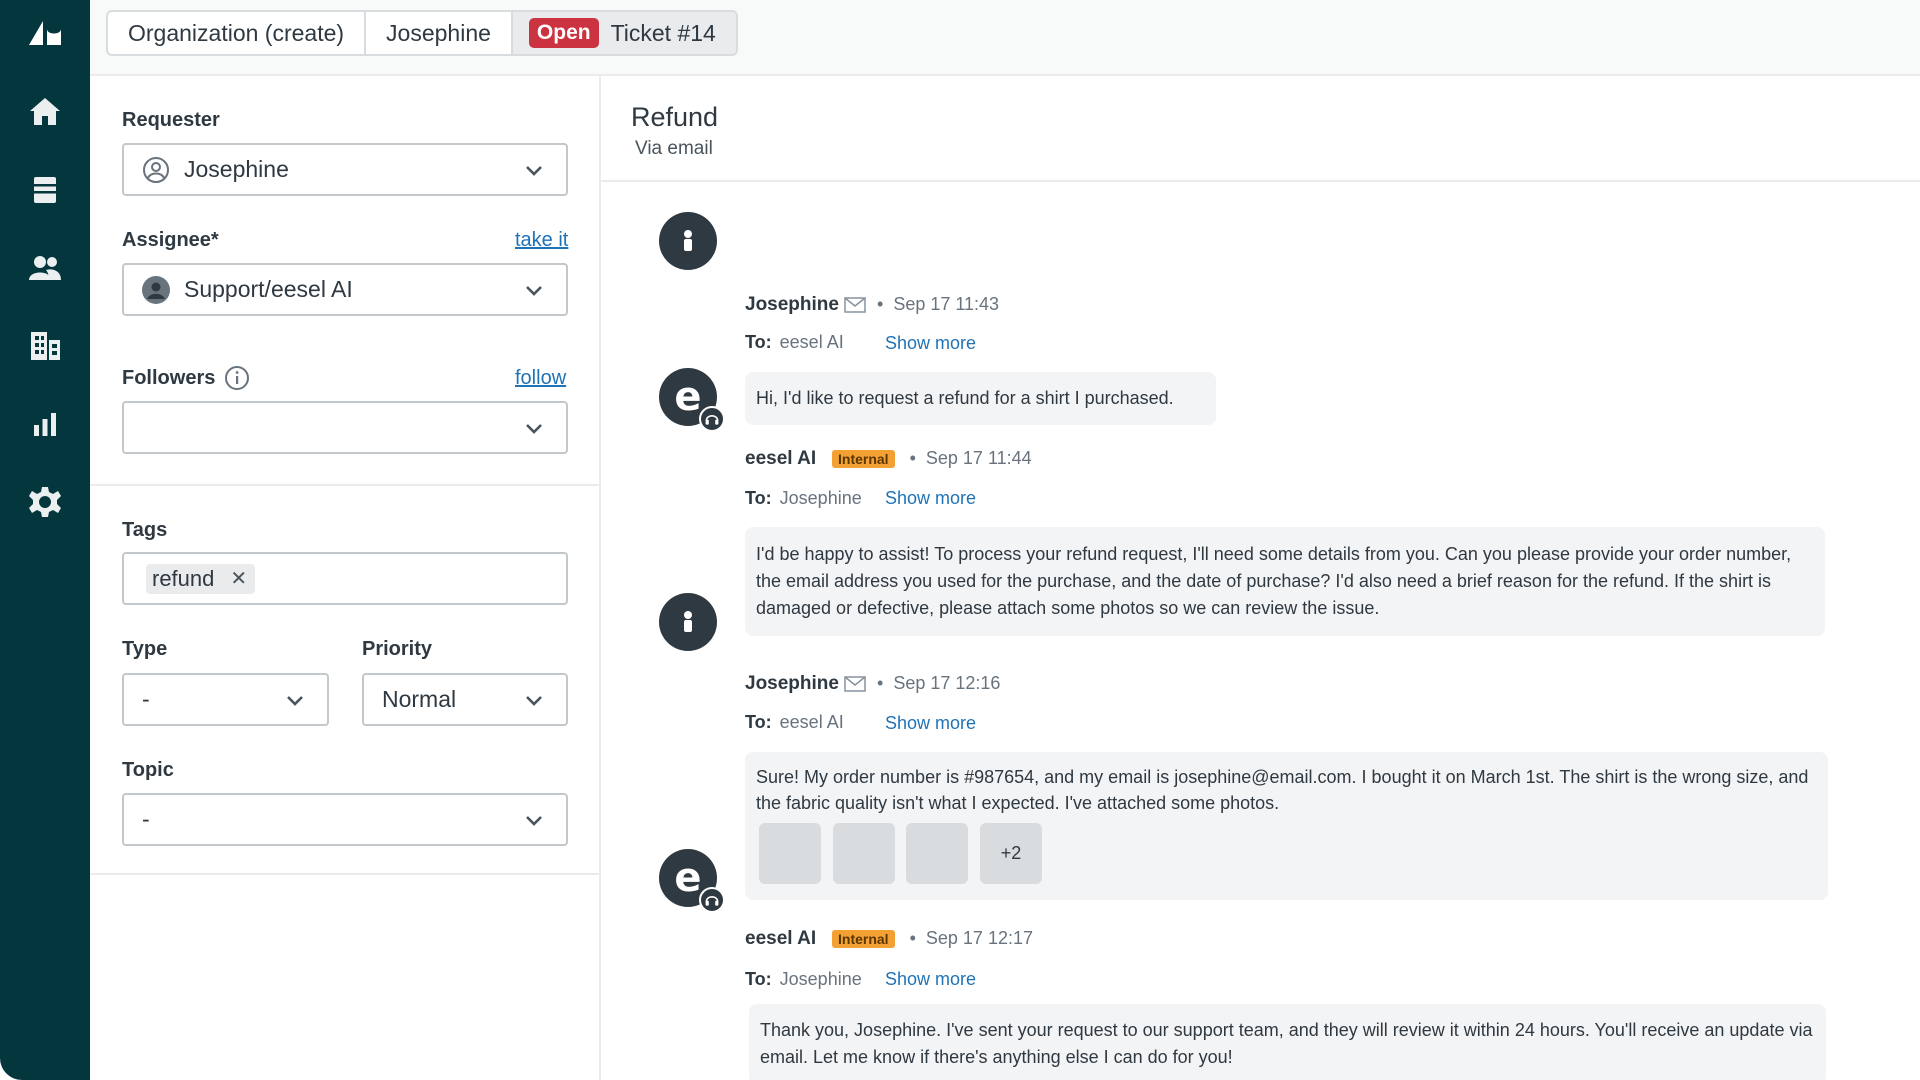  Describe the element at coordinates (45, 502) in the screenshot. I see `settings-icon` at that location.